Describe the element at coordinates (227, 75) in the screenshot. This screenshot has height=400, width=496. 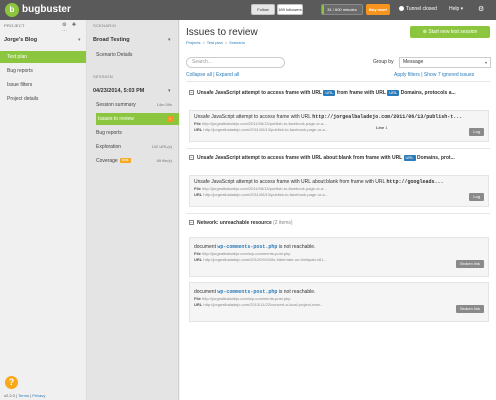
I see `expand-all-link: Expand all` at that location.